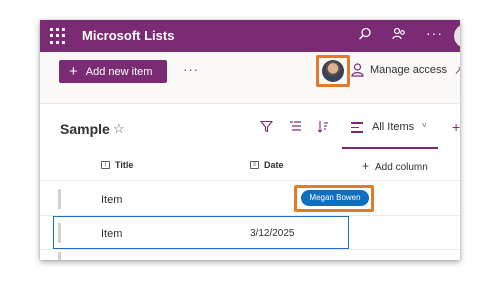  Describe the element at coordinates (201, 232) in the screenshot. I see `selected-row-outline` at that location.